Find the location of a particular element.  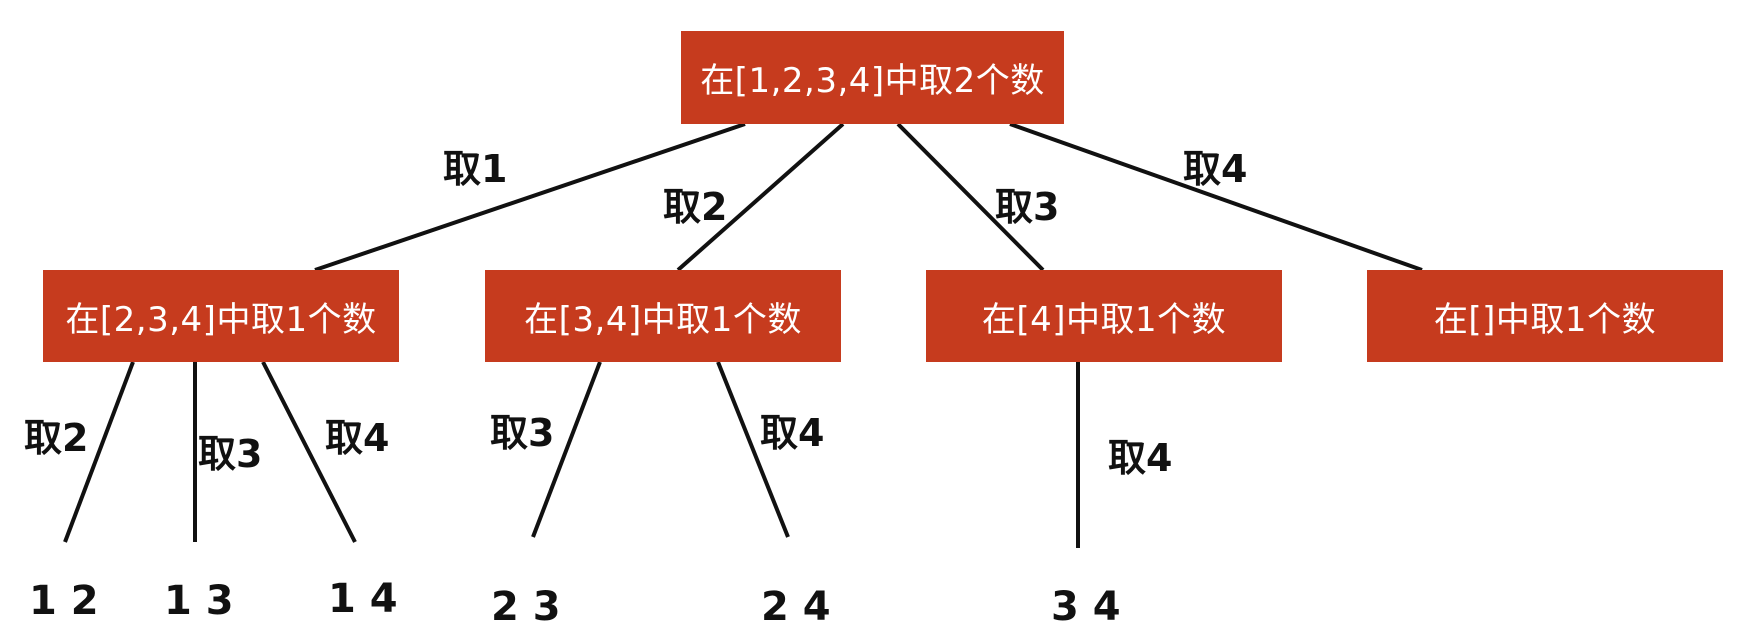

edge-label-n3-leaf-34: 取4 is located at coordinates (1140, 458).